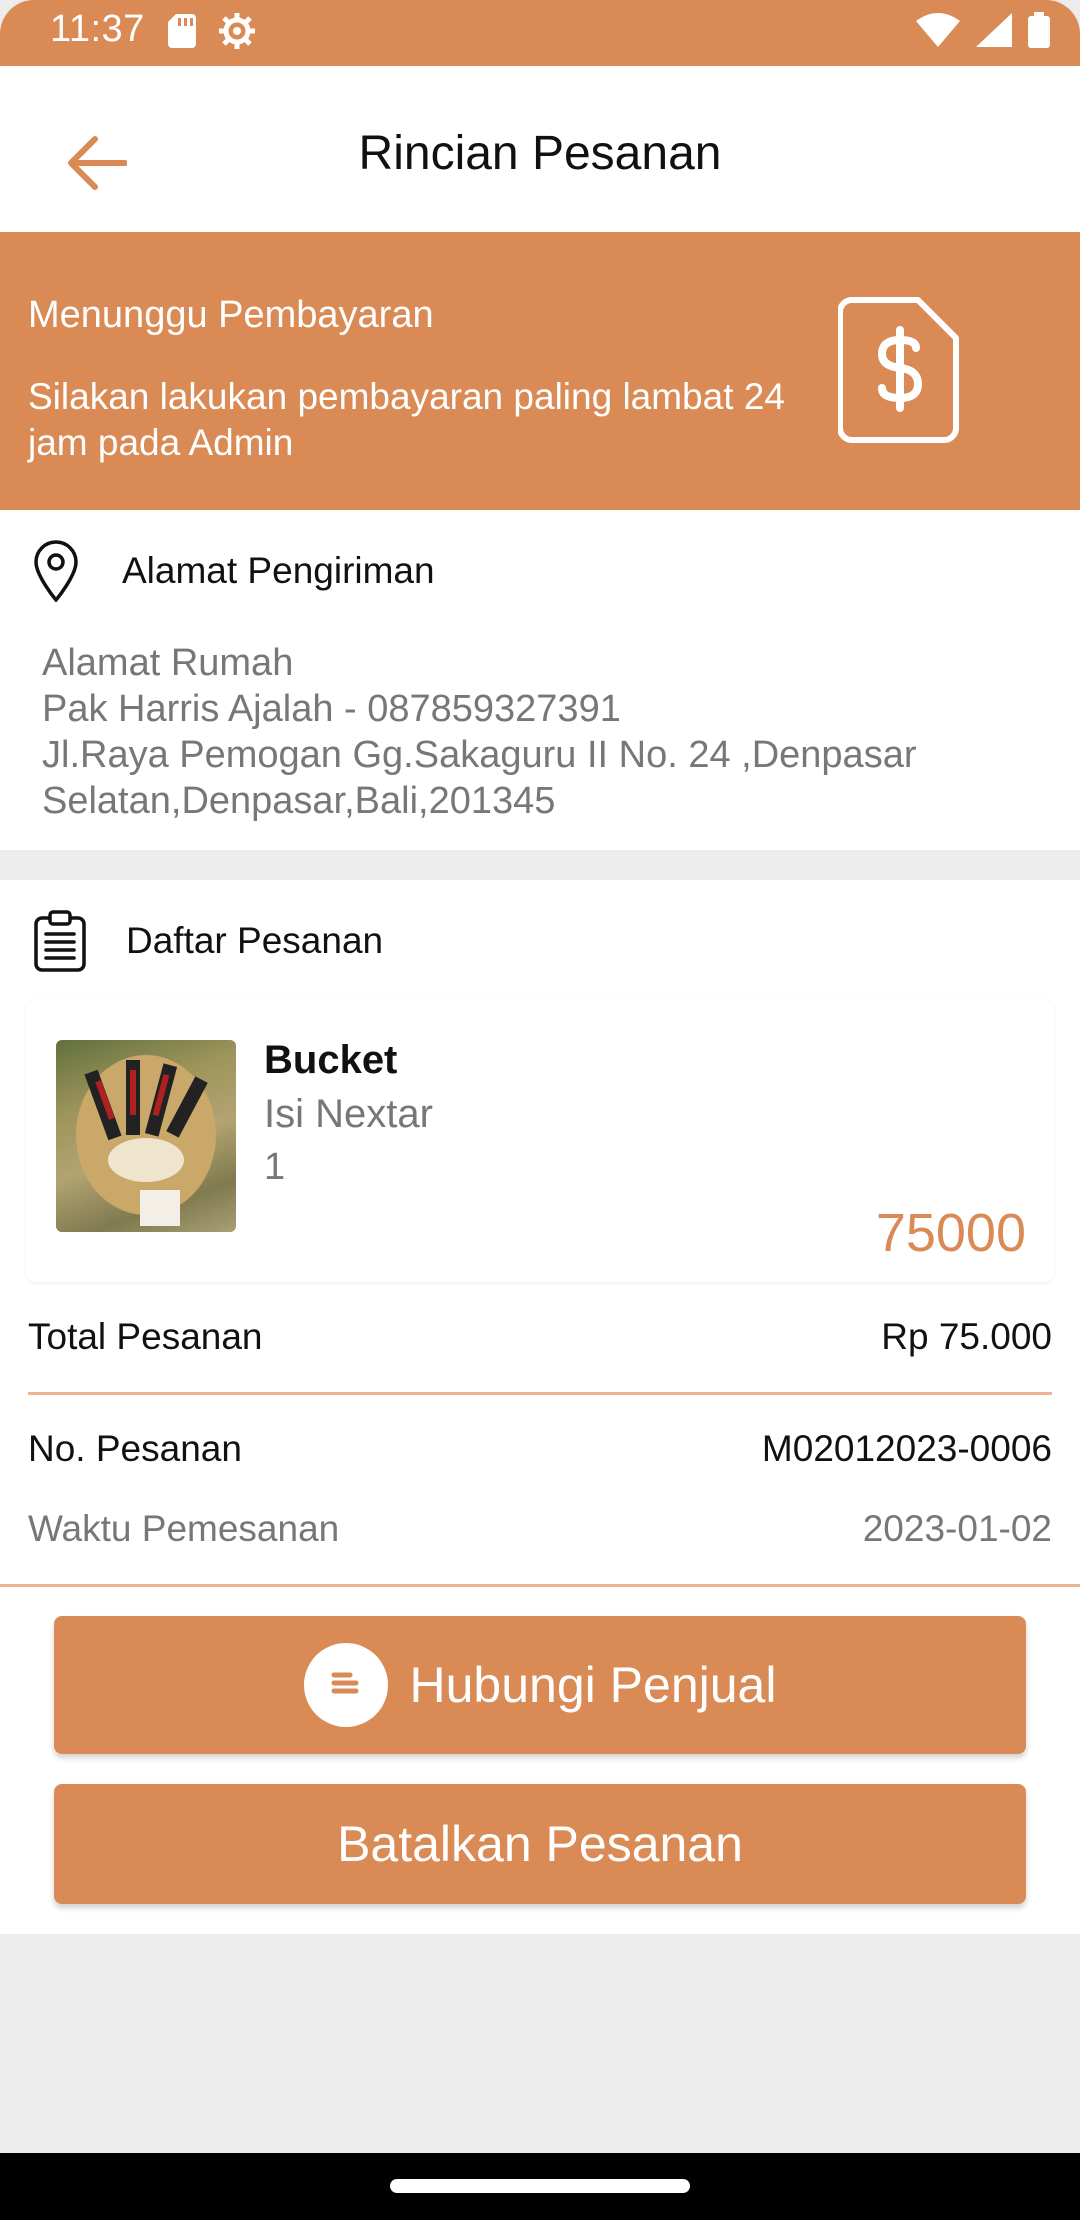 Image resolution: width=1080 pixels, height=2220 pixels. Describe the element at coordinates (182, 31) in the screenshot. I see `sd-card-icon` at that location.